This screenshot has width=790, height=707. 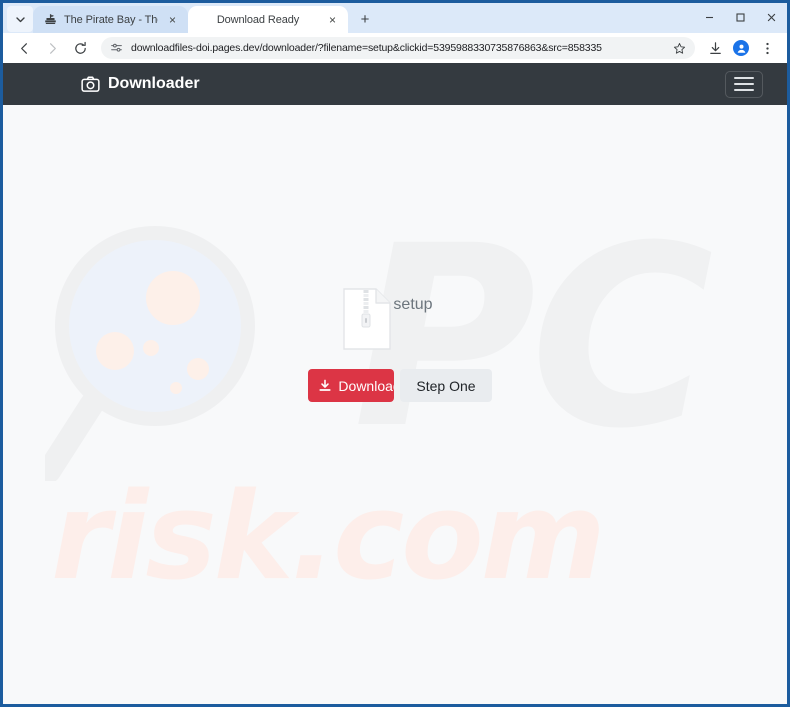 What do you see at coordinates (50, 20) in the screenshot?
I see `pirate-ship-icon` at bounding box center [50, 20].